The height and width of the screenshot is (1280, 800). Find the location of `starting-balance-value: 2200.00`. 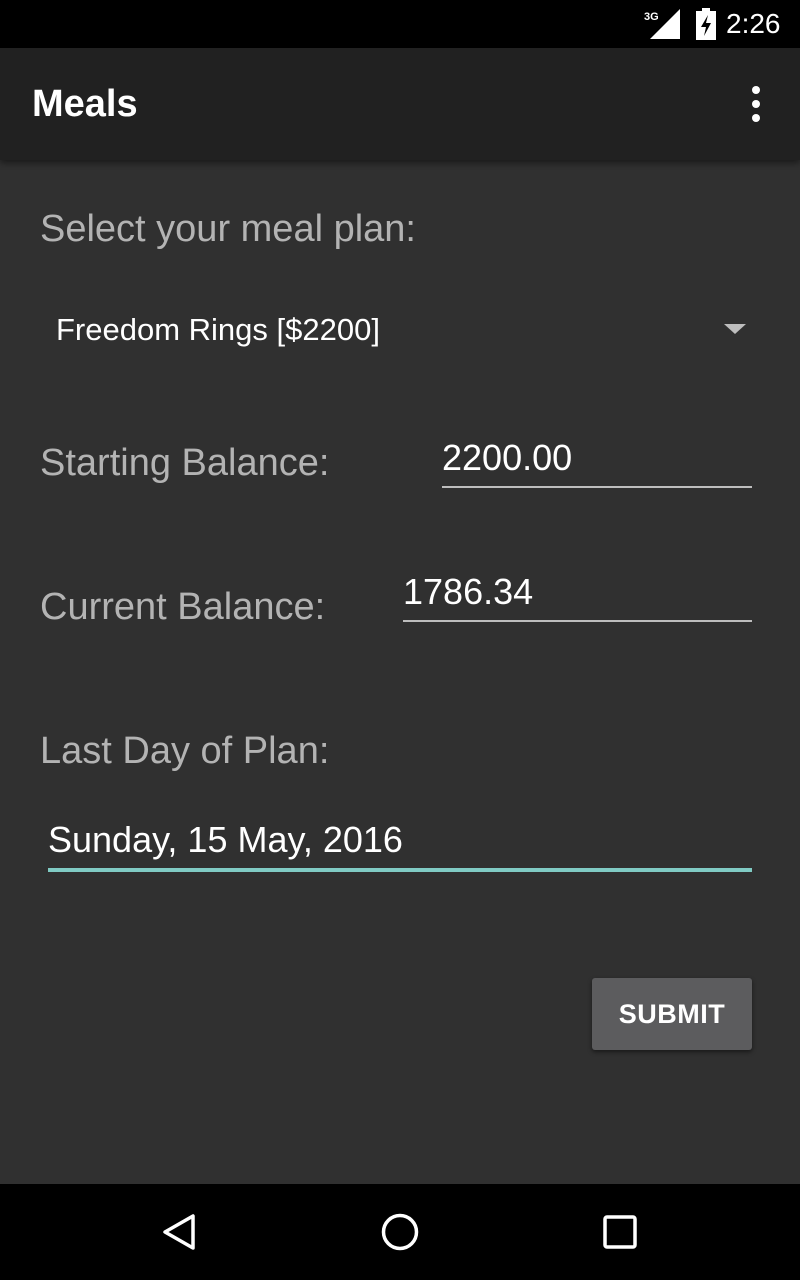

starting-balance-value: 2200.00 is located at coordinates (507, 457).